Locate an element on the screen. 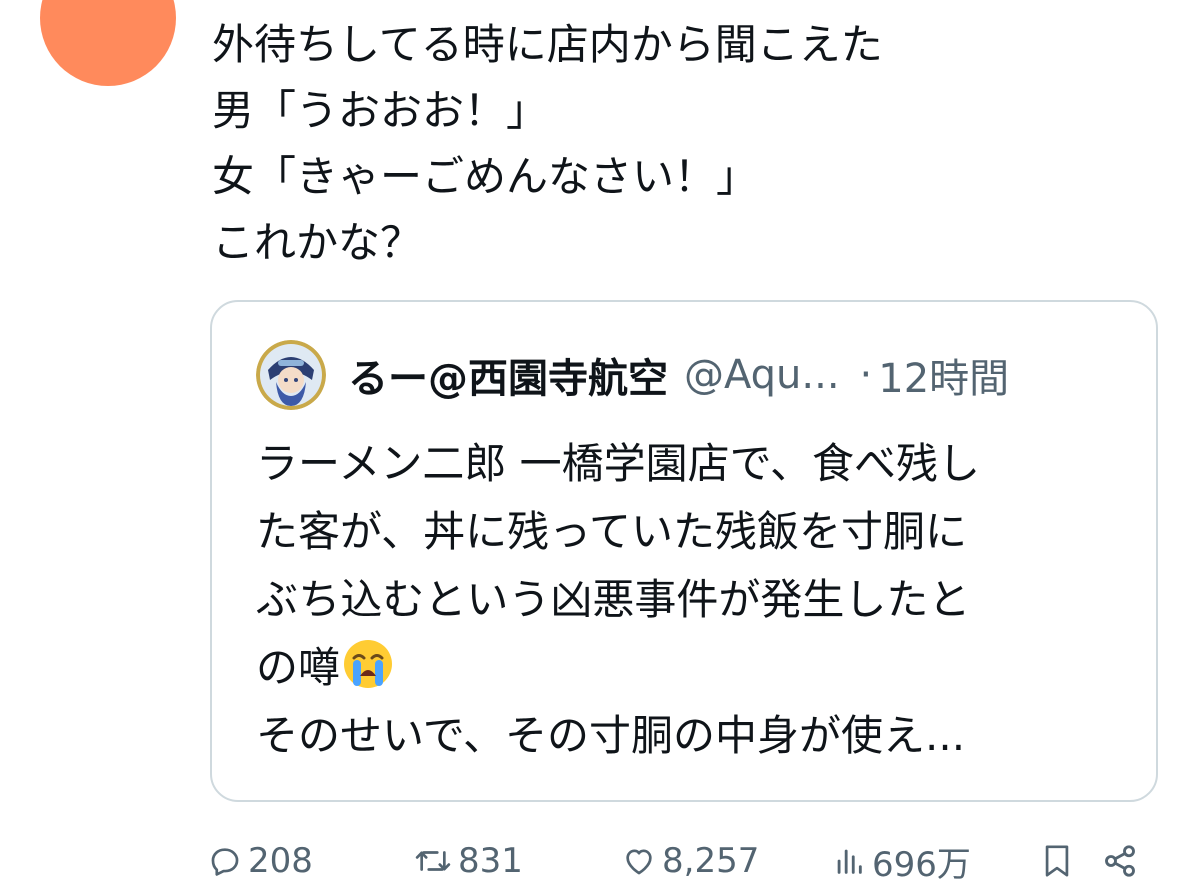 The image size is (1200, 892). post-line: 男「うおおお！」 is located at coordinates (380, 110).